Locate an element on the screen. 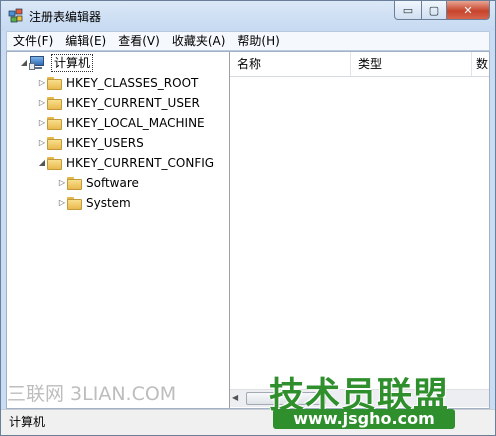 The width and height of the screenshot is (496, 436). menu-edit: 编辑(E) is located at coordinates (85, 41).